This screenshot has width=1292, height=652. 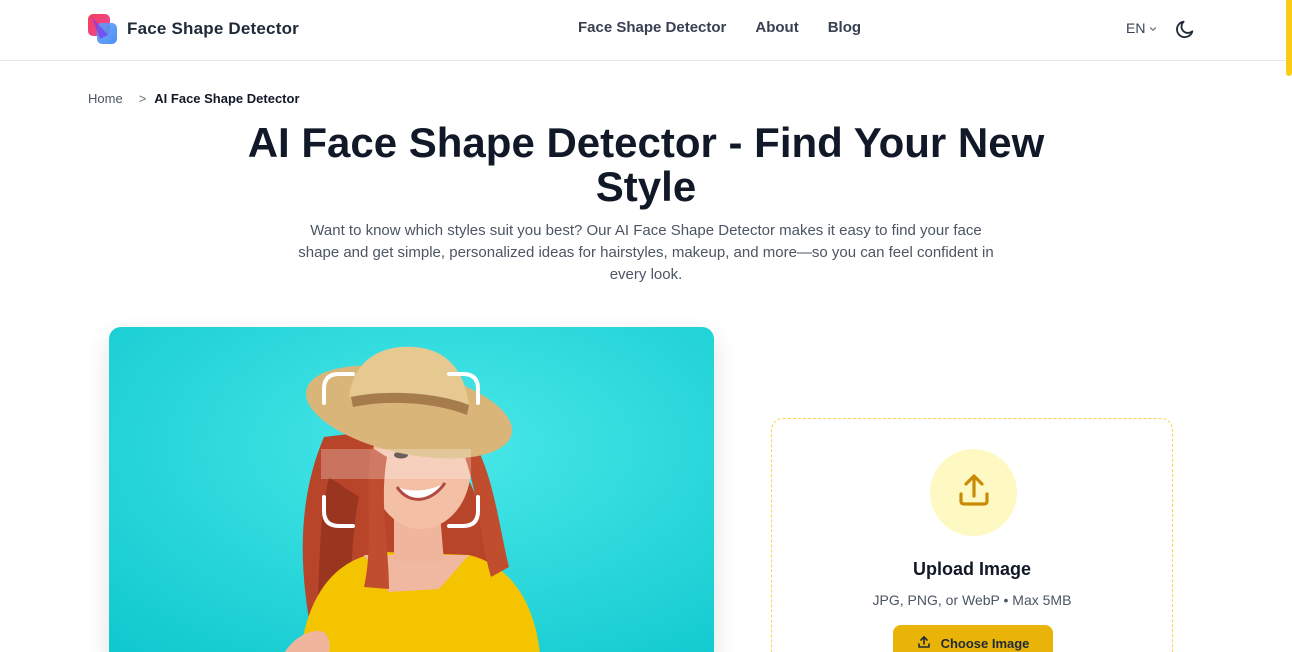 What do you see at coordinates (103, 29) in the screenshot?
I see `brand-logo-icon` at bounding box center [103, 29].